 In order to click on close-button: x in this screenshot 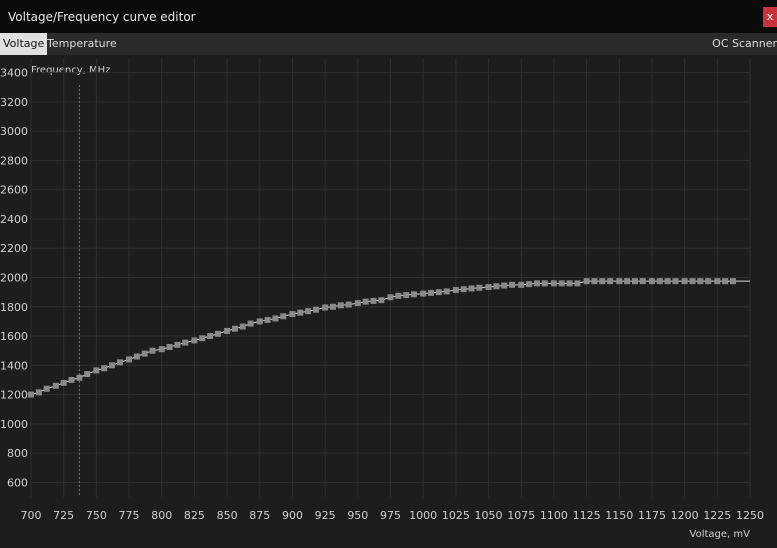, I will do `click(770, 17)`.